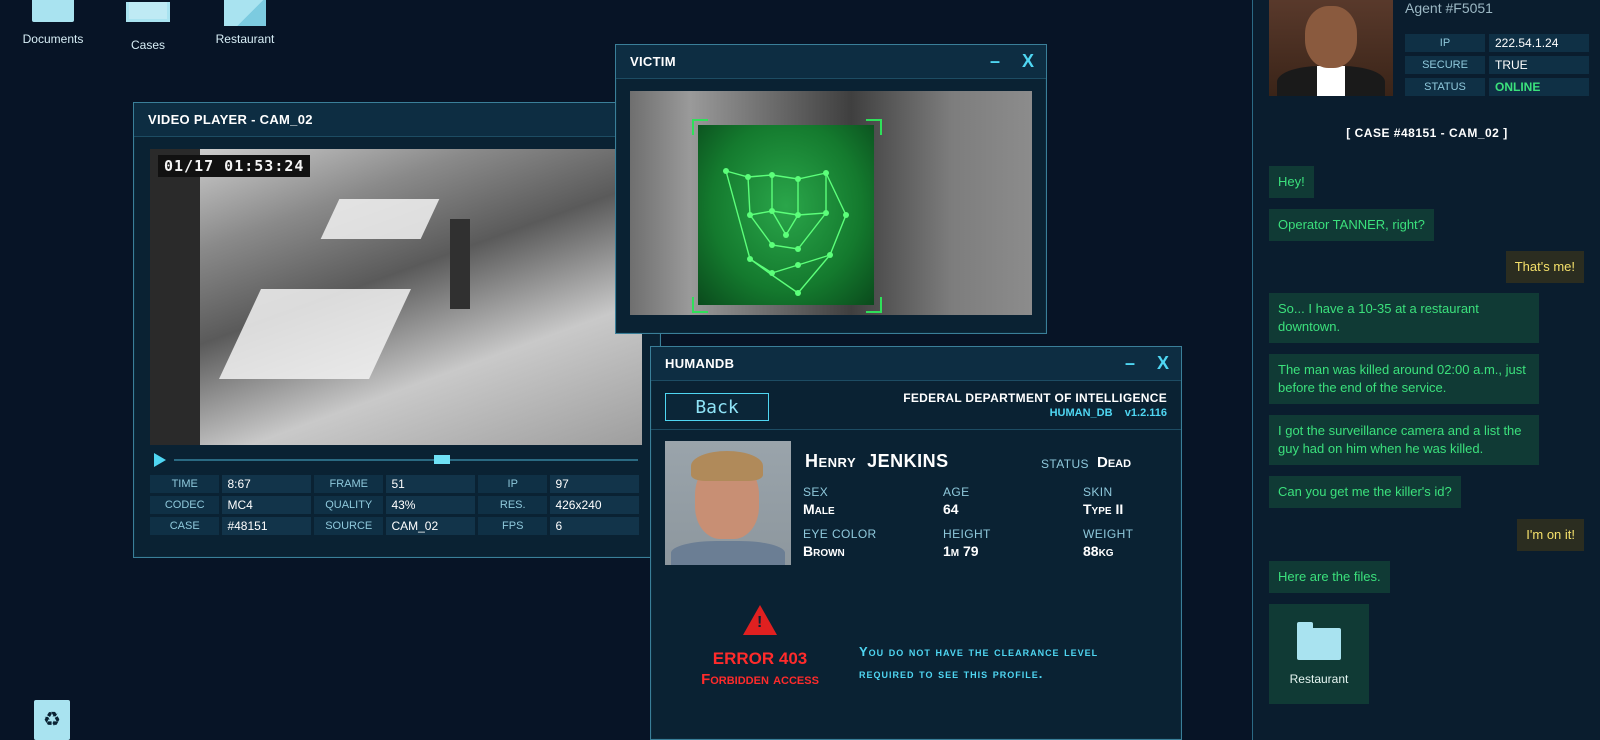 The image size is (1600, 740). I want to click on info-value: 43%, so click(430, 505).